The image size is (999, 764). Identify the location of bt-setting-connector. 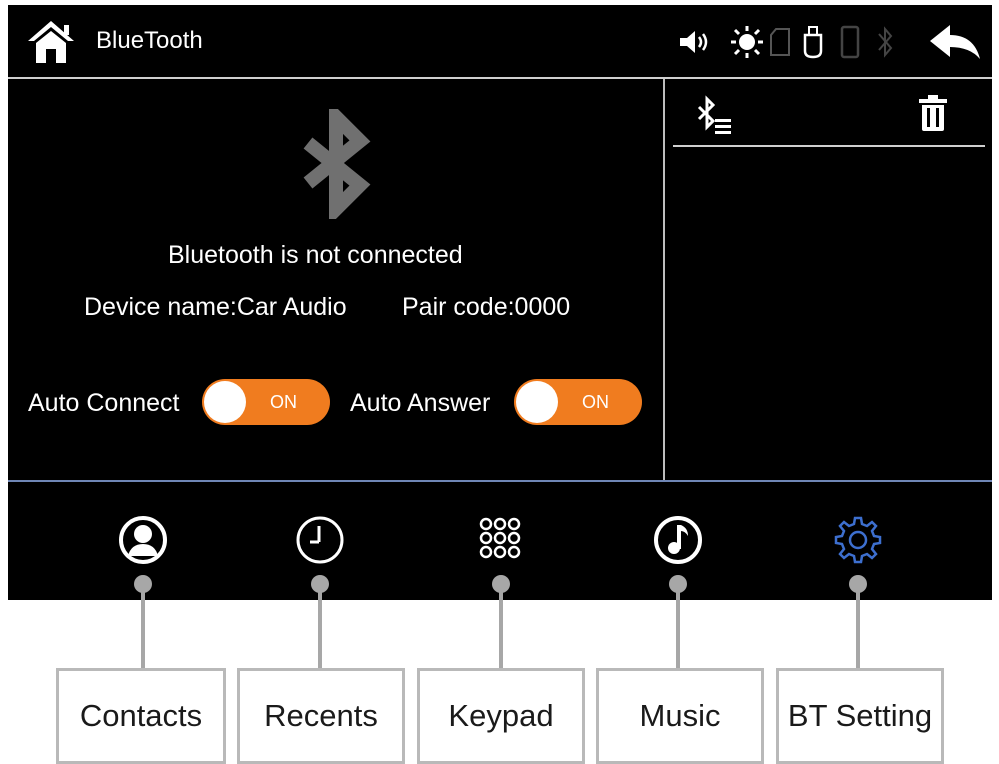
(858, 626).